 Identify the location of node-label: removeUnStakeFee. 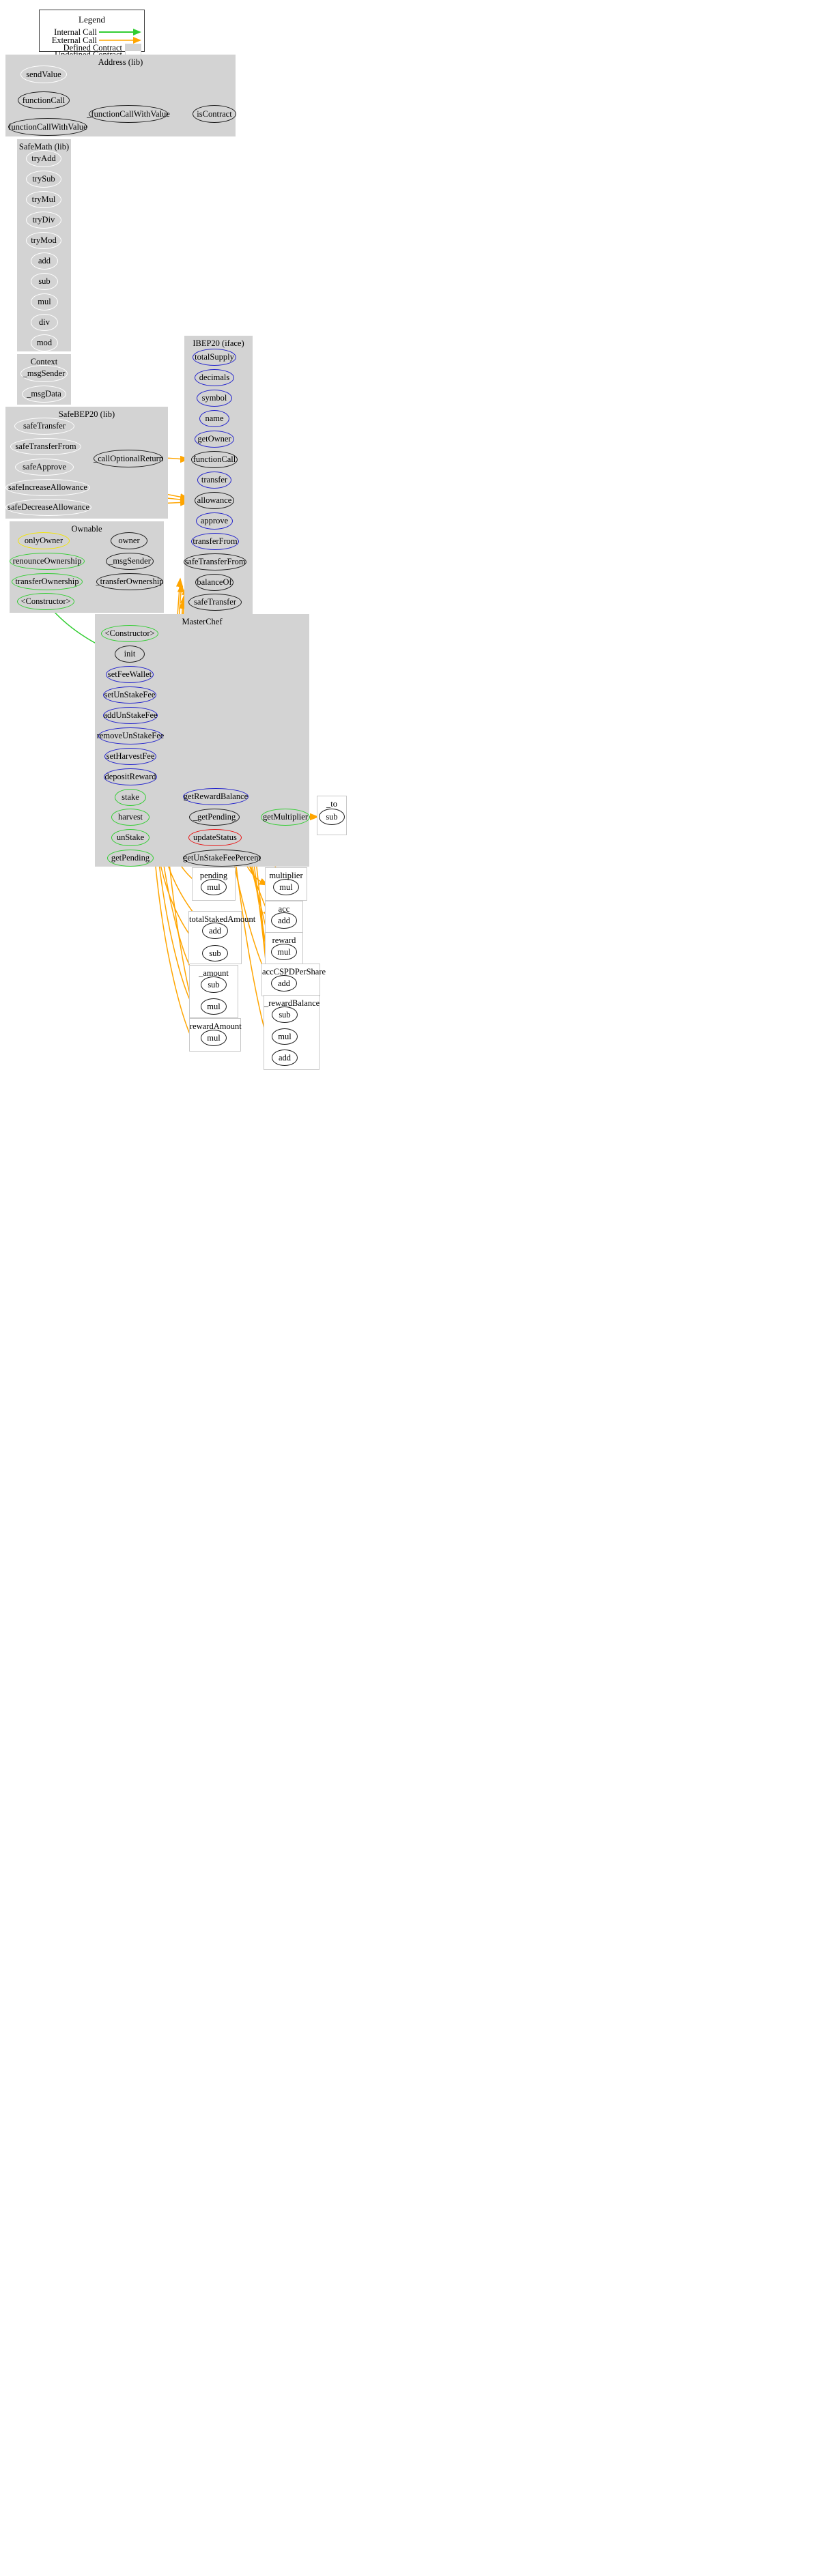
(130, 736).